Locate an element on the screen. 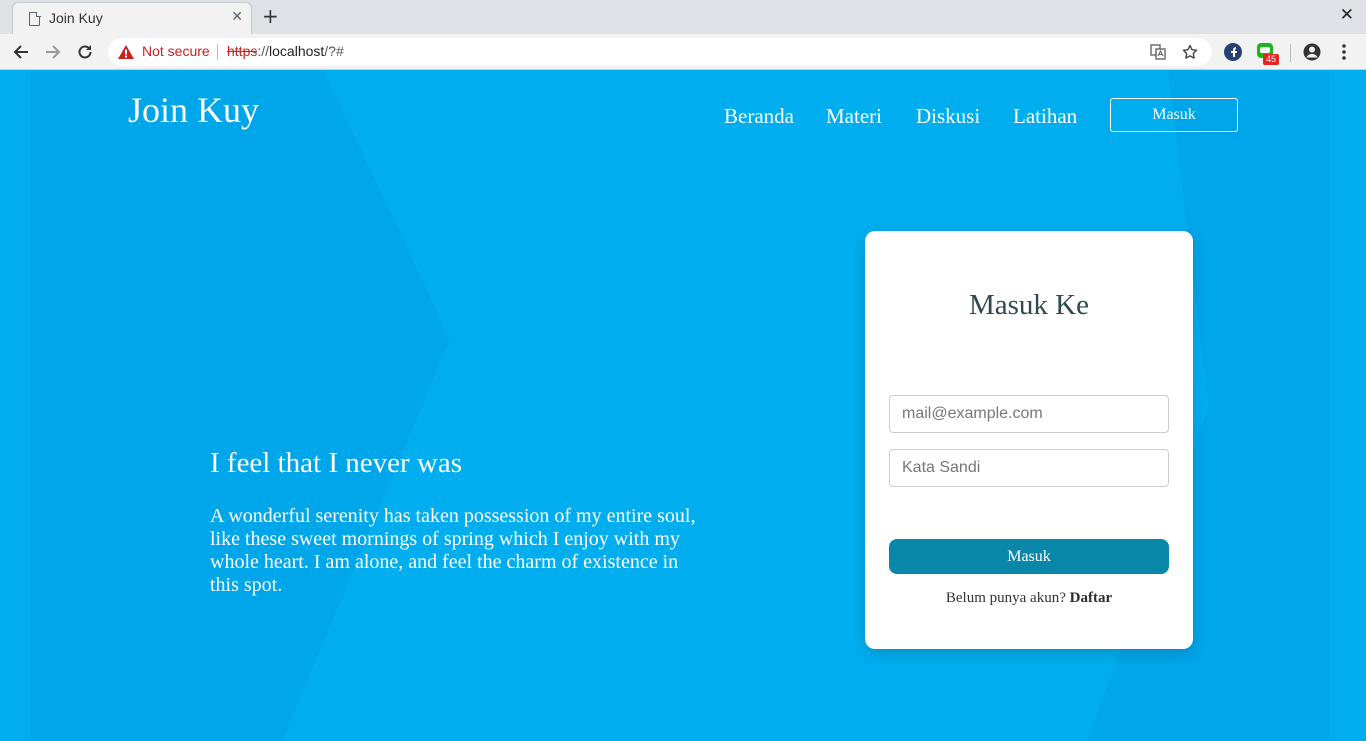 The height and width of the screenshot is (741, 1366). menu-icon is located at coordinates (1344, 52).